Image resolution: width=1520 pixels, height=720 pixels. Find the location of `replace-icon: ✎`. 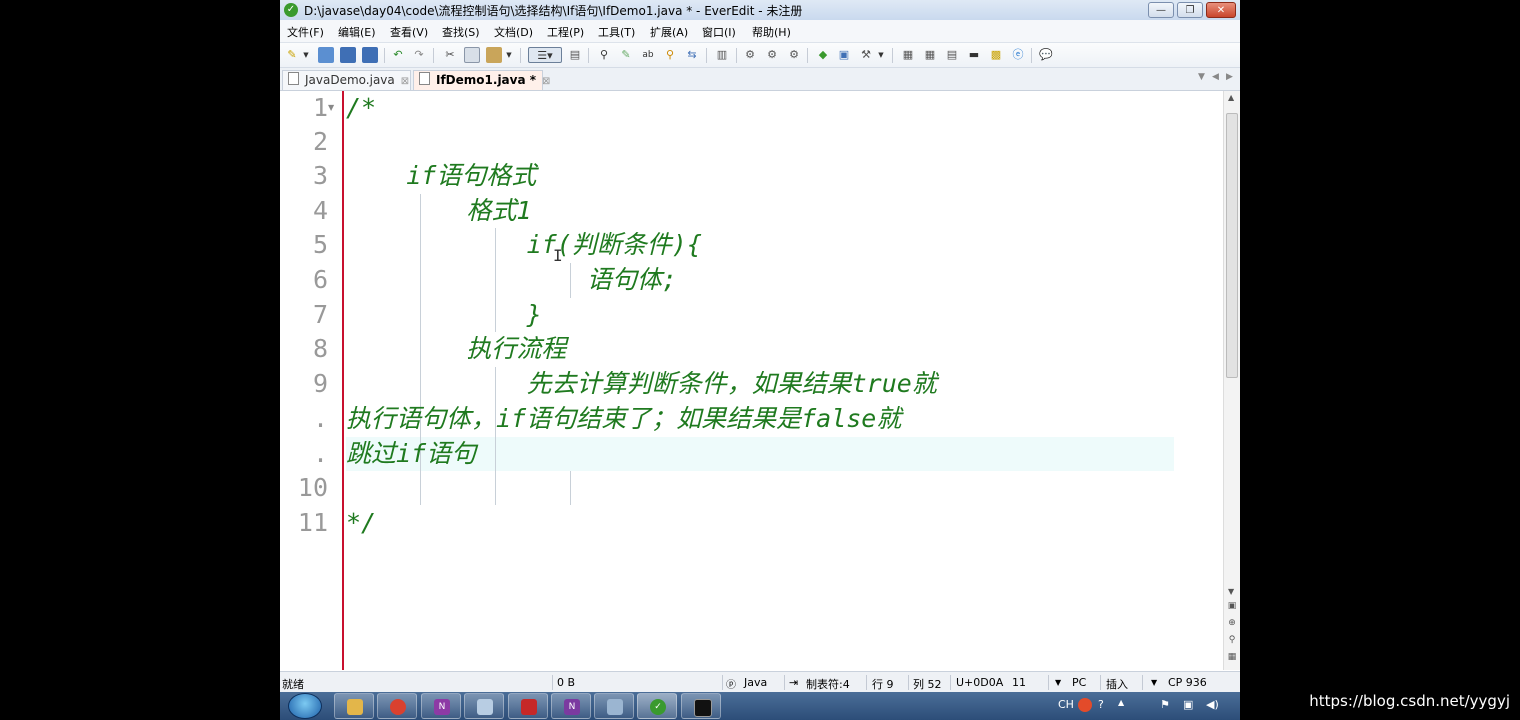

replace-icon: ✎ is located at coordinates (626, 55).